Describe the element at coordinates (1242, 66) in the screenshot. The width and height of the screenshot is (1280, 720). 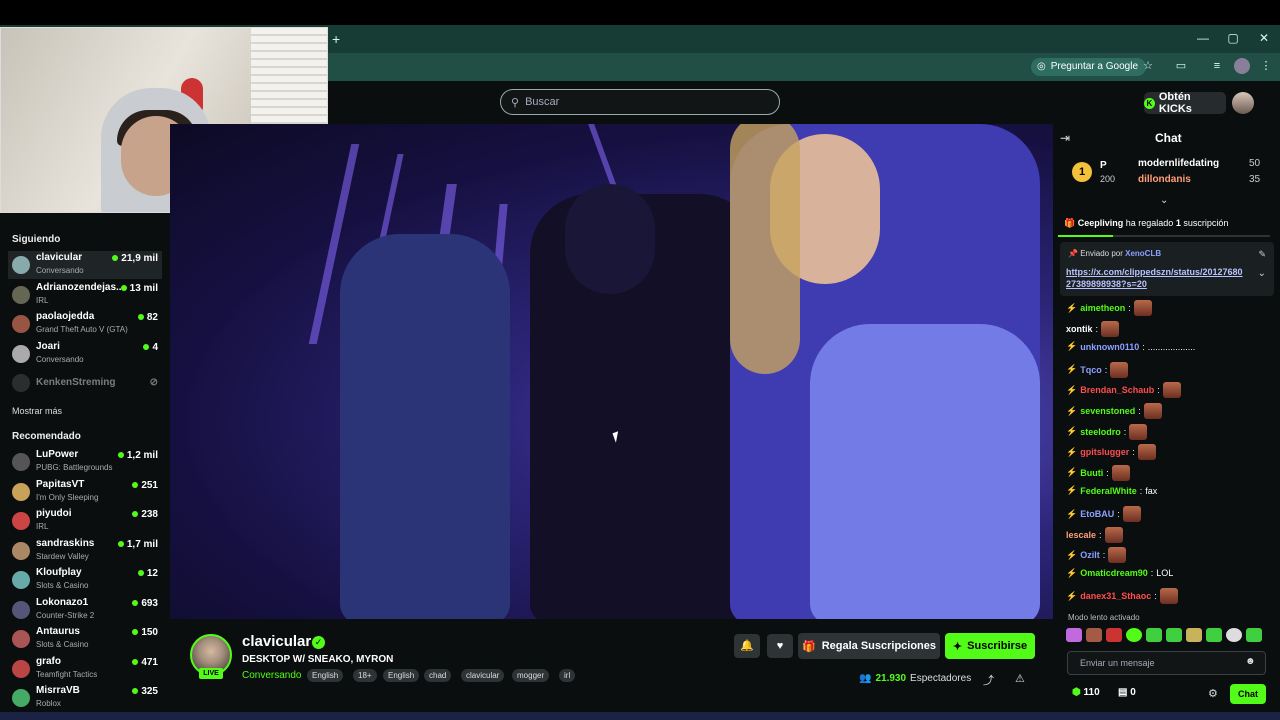
I see `profile-icon` at that location.